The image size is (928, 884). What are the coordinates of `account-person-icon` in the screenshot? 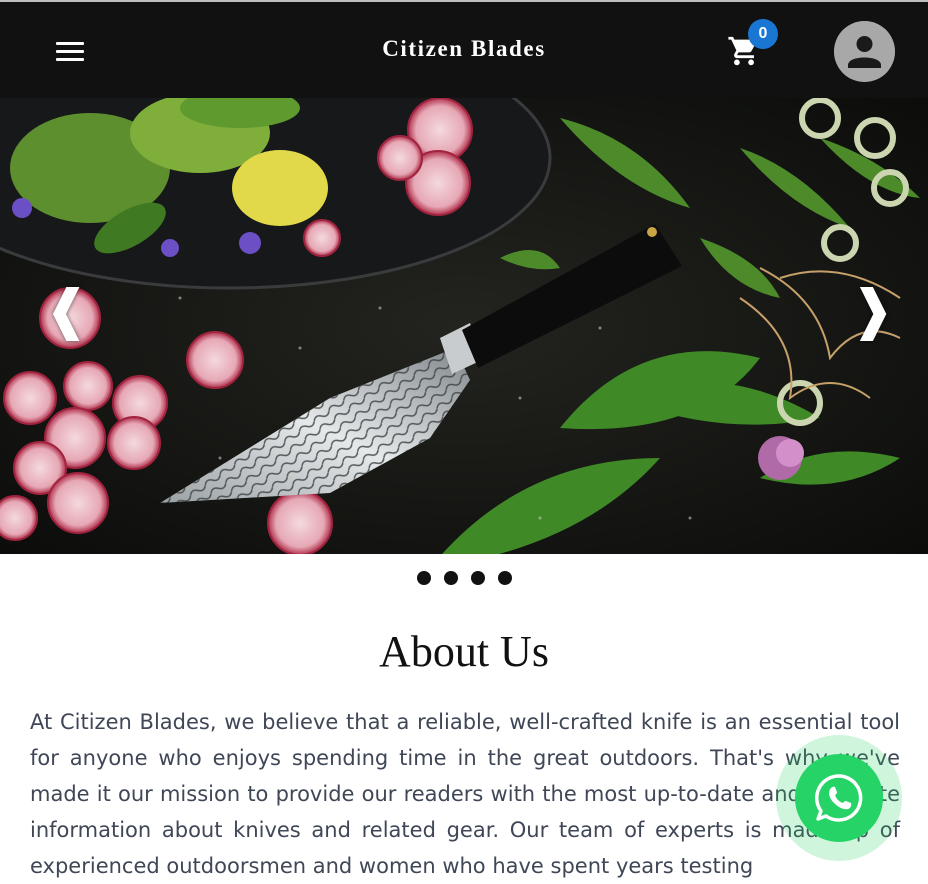 It's located at (864, 51).